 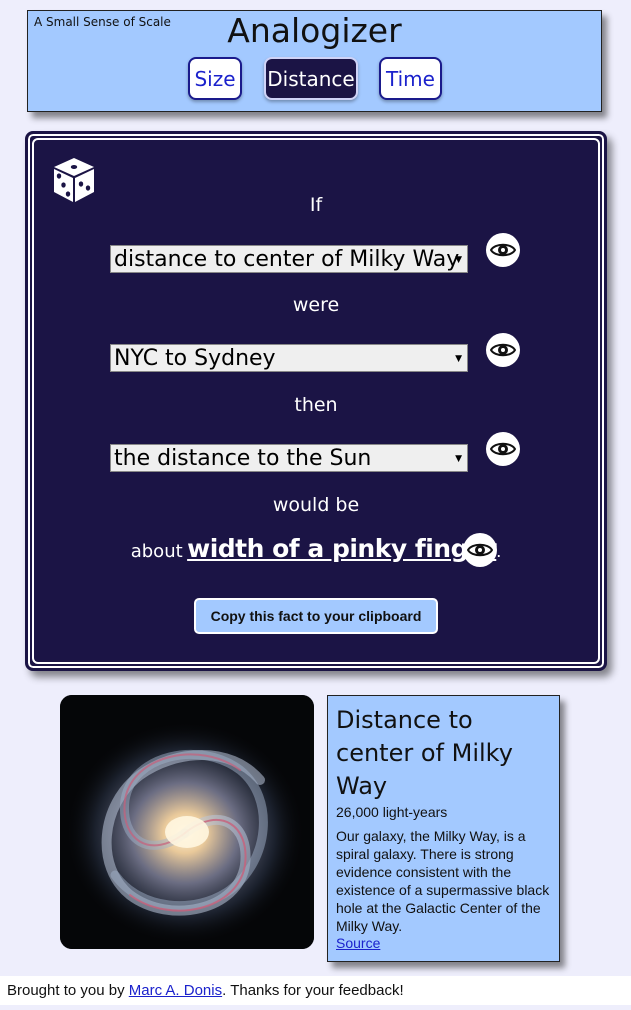 What do you see at coordinates (316, 616) in the screenshot?
I see `copy-fact-button: Copy this fact to your clipboard` at bounding box center [316, 616].